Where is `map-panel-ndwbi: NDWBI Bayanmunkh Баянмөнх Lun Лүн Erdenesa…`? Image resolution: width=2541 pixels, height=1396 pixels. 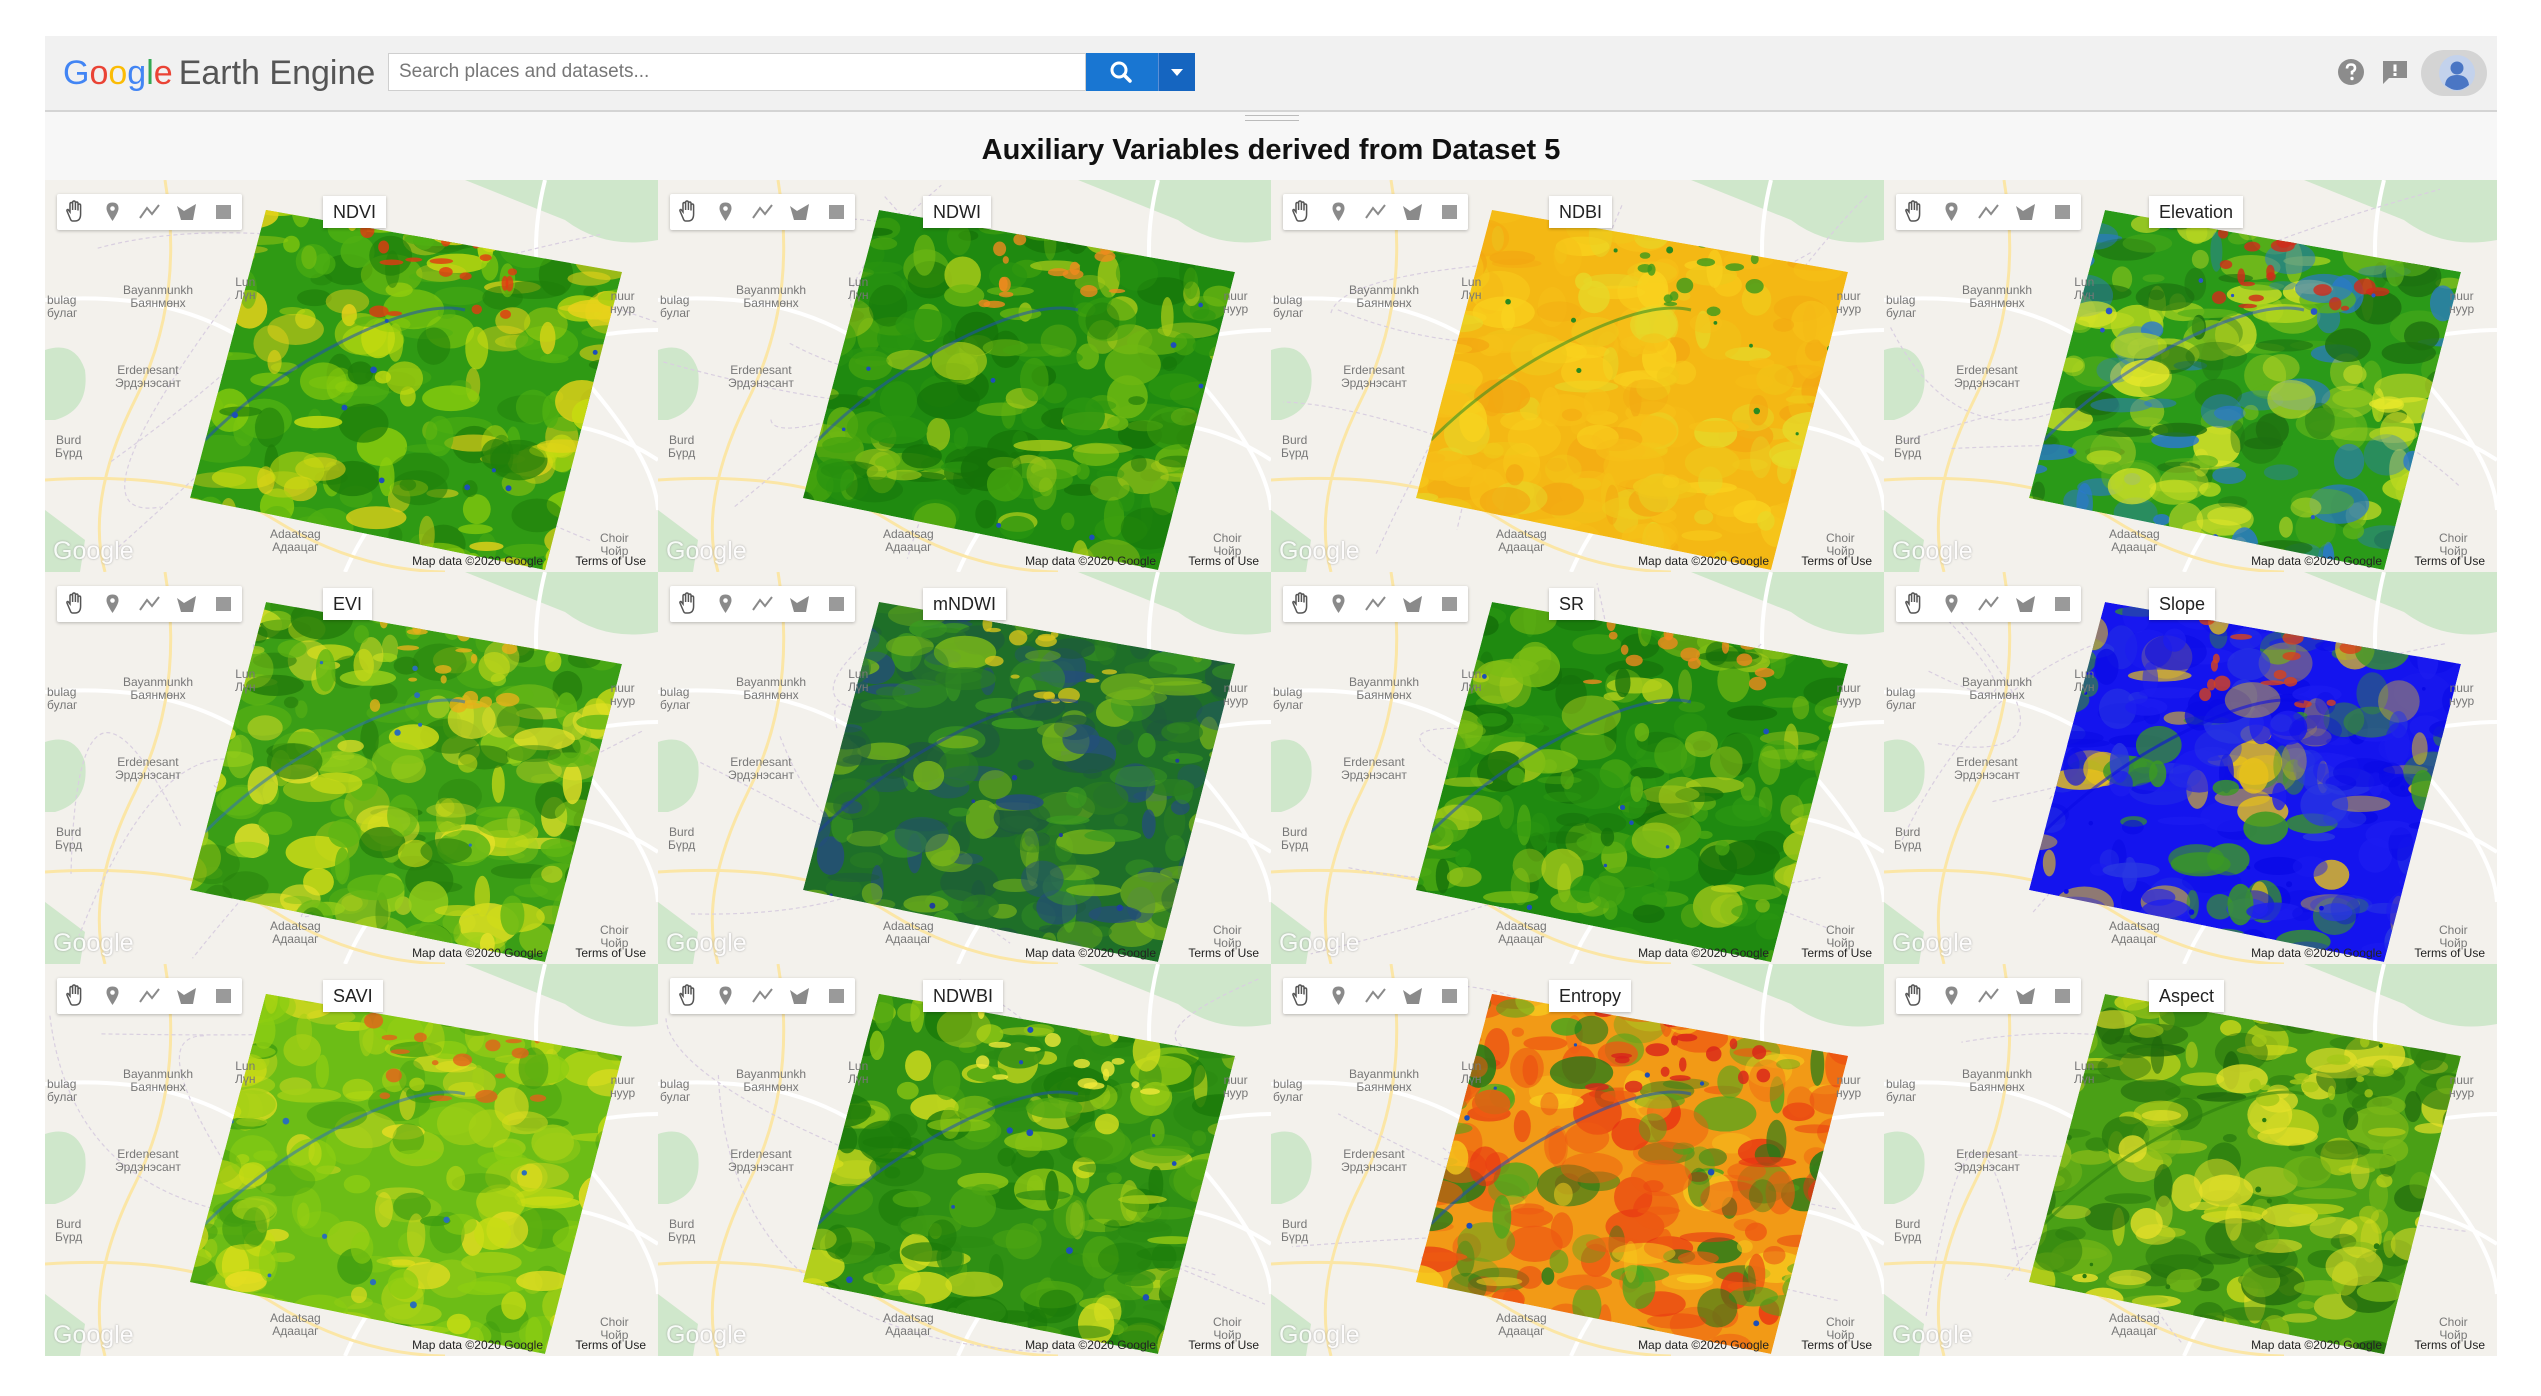 map-panel-ndwbi: NDWBI Bayanmunkh Баянмөнх Lun Лүн Erdenesa… is located at coordinates (964, 1160).